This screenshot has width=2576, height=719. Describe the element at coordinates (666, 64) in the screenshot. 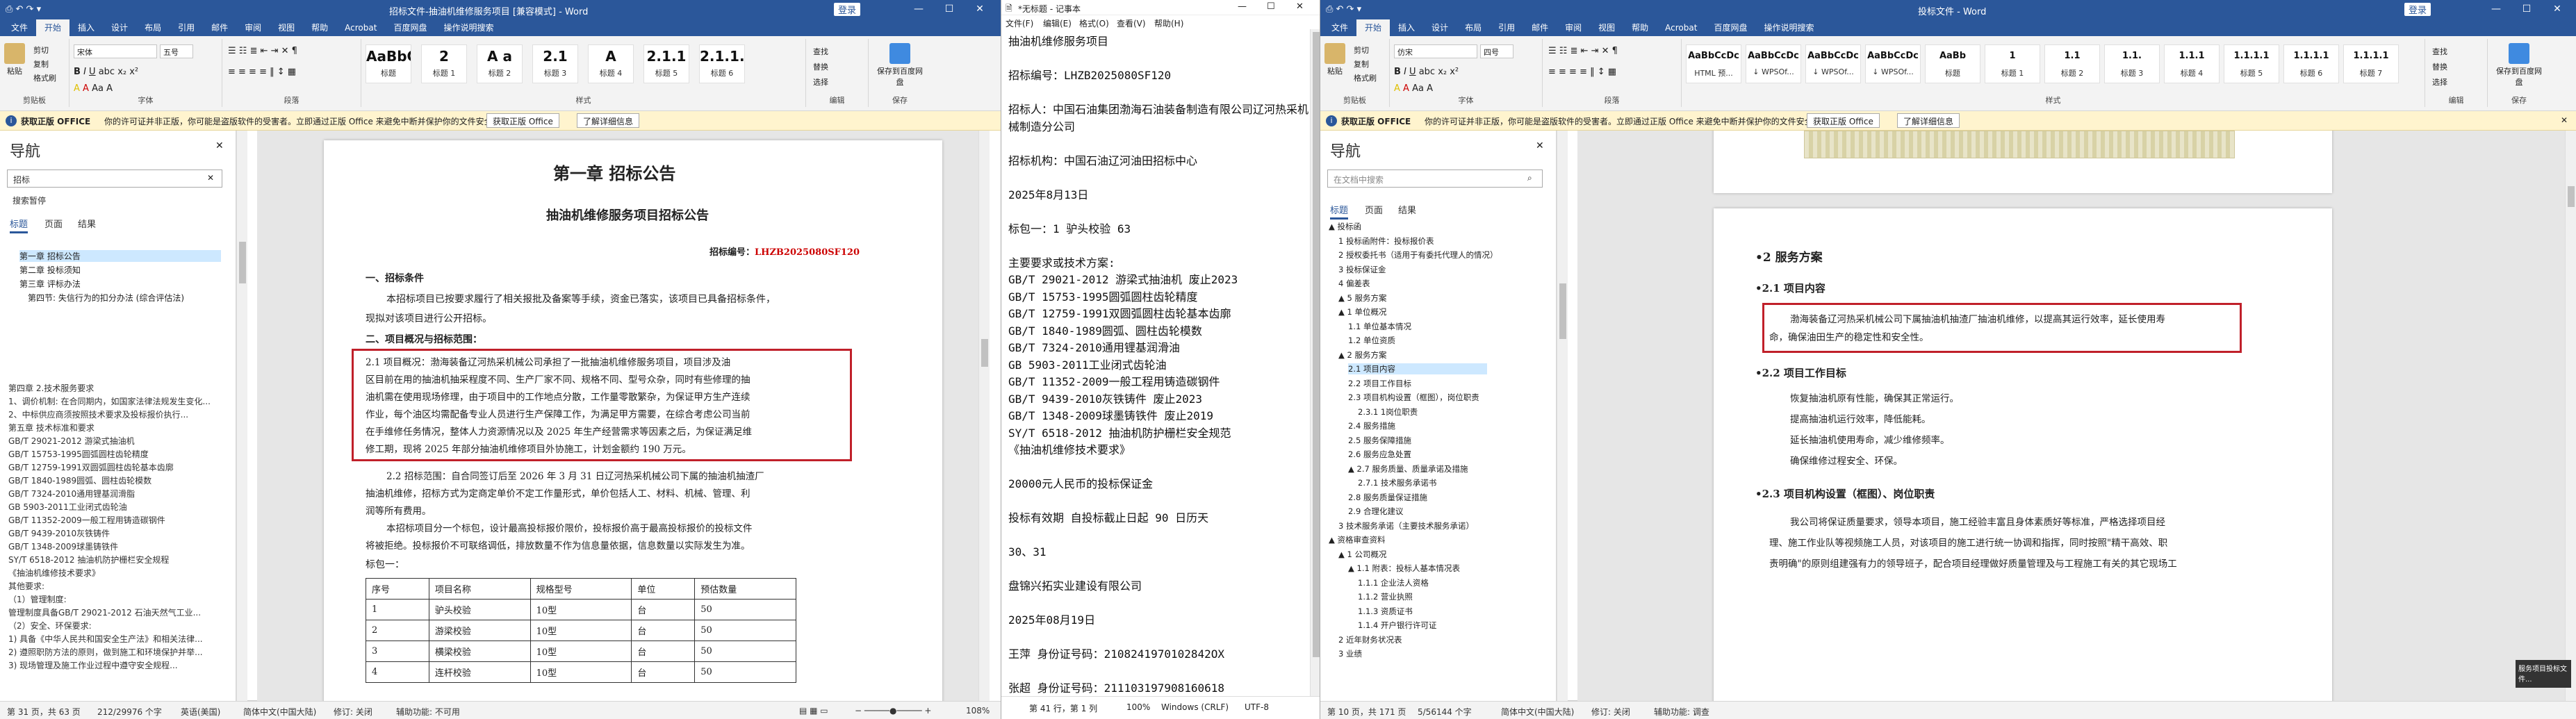

I see `style-card: 2.1.1 标题 5` at that location.